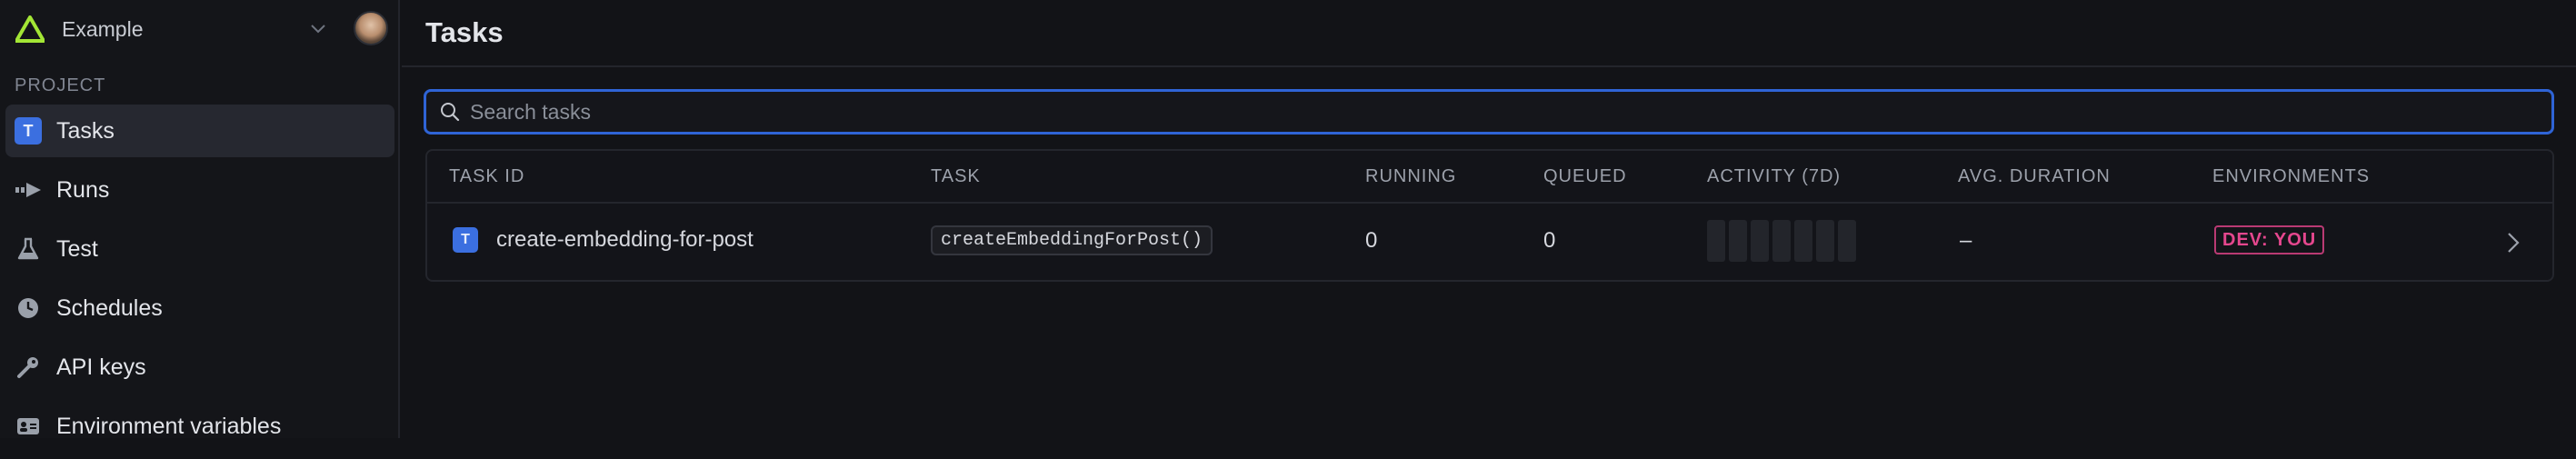 This screenshot has height=459, width=2576. I want to click on header-task: TASK, so click(956, 176).